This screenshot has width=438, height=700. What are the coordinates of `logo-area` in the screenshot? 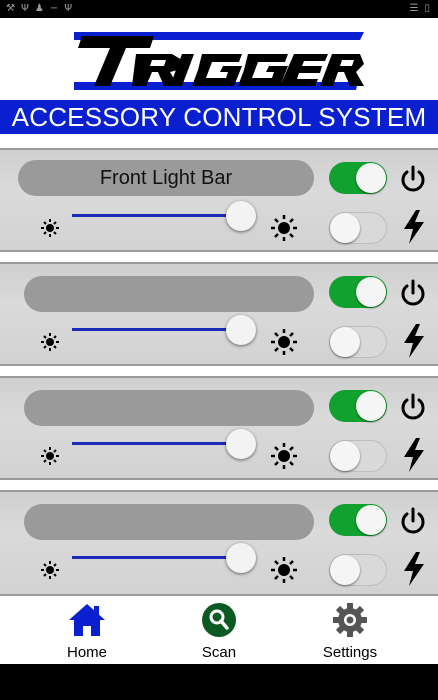 It's located at (219, 59).